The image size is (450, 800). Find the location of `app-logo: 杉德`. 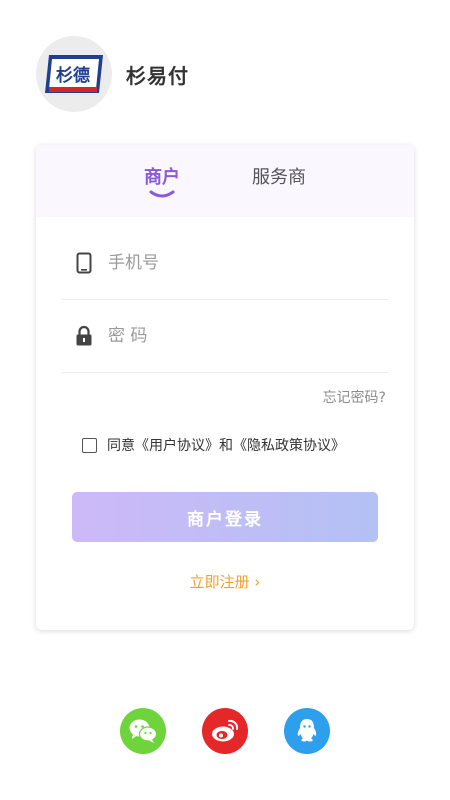

app-logo: 杉德 is located at coordinates (74, 74).